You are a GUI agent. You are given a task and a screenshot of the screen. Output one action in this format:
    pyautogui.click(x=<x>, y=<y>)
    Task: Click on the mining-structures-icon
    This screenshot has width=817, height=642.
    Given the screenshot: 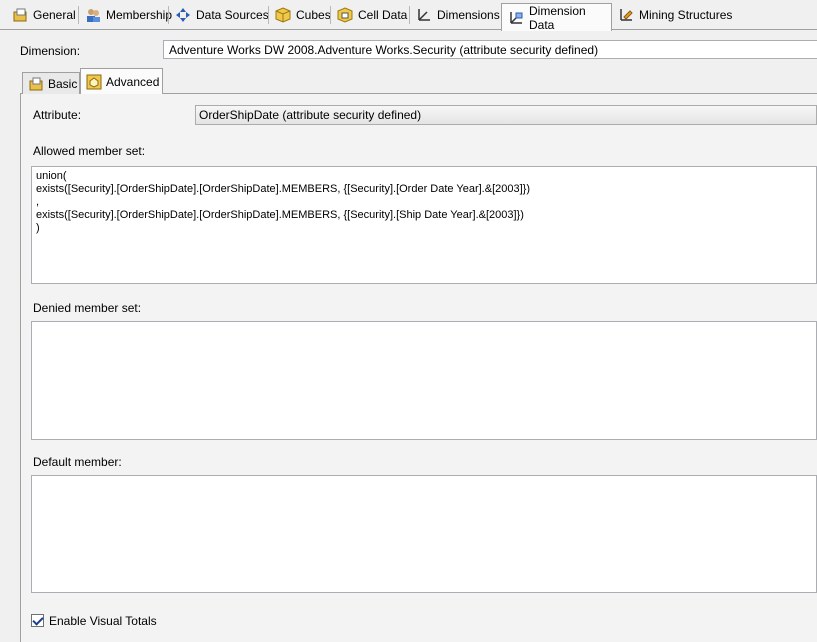 What is the action you would take?
    pyautogui.click(x=626, y=15)
    